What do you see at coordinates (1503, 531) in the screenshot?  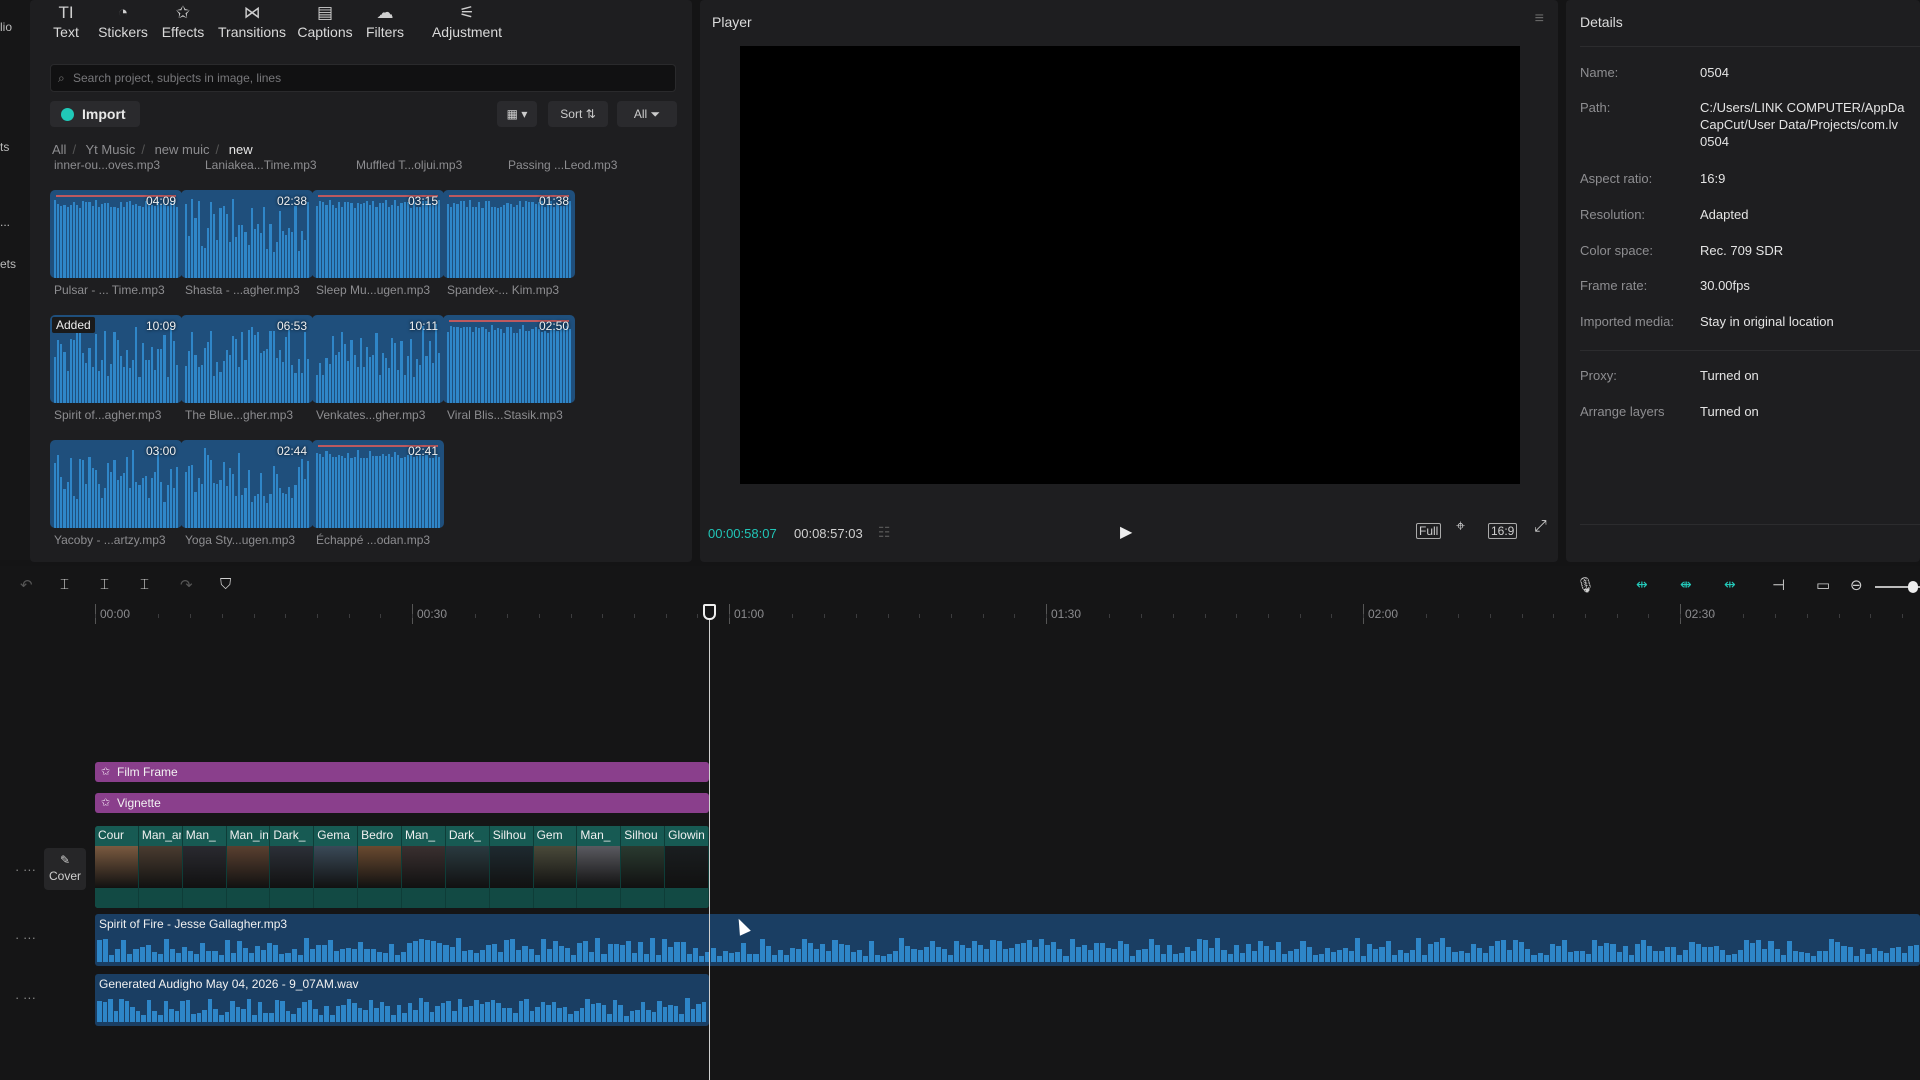 I see `aspect-ratio-button: 16:9` at bounding box center [1503, 531].